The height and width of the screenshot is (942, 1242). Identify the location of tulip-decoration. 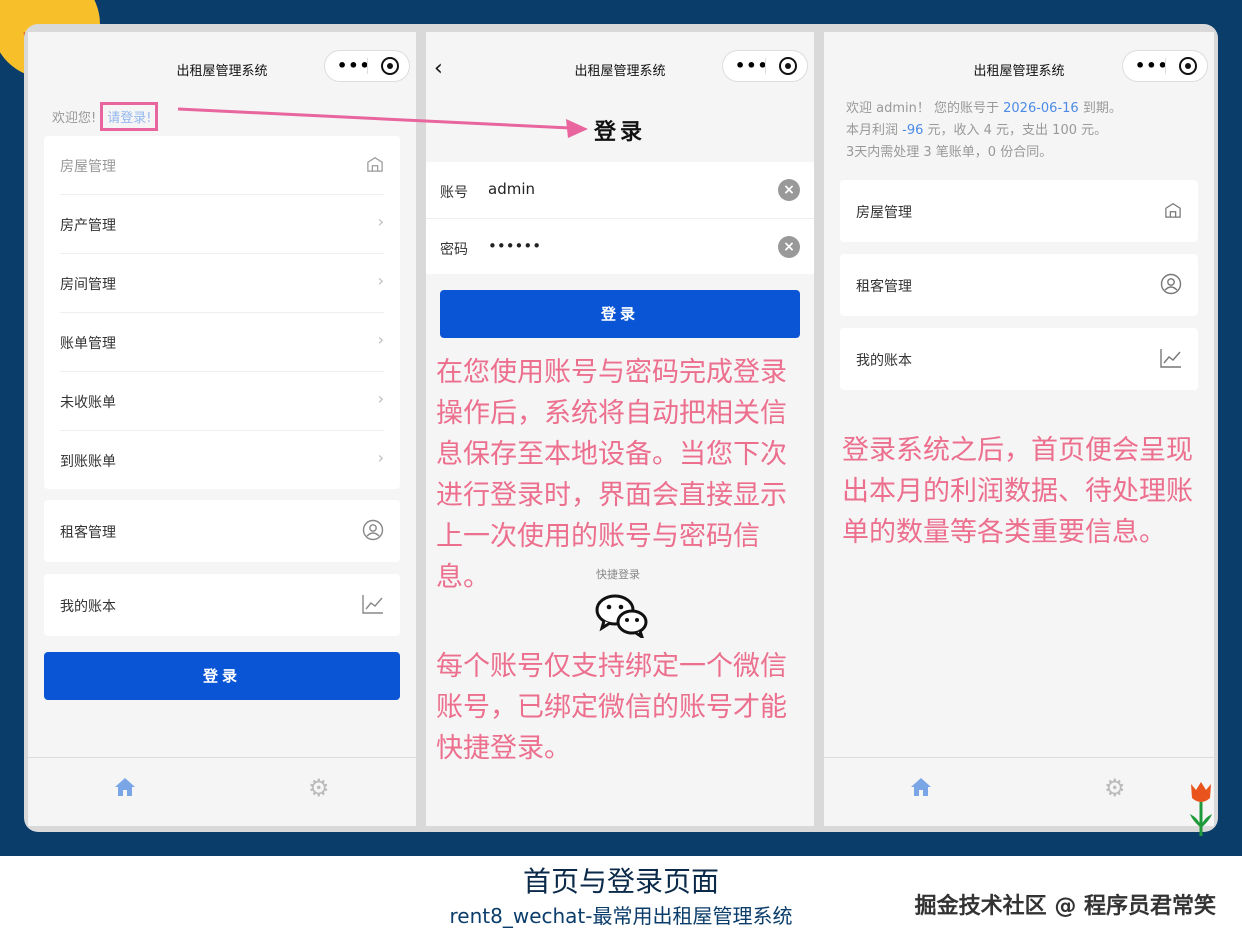
(1201, 809).